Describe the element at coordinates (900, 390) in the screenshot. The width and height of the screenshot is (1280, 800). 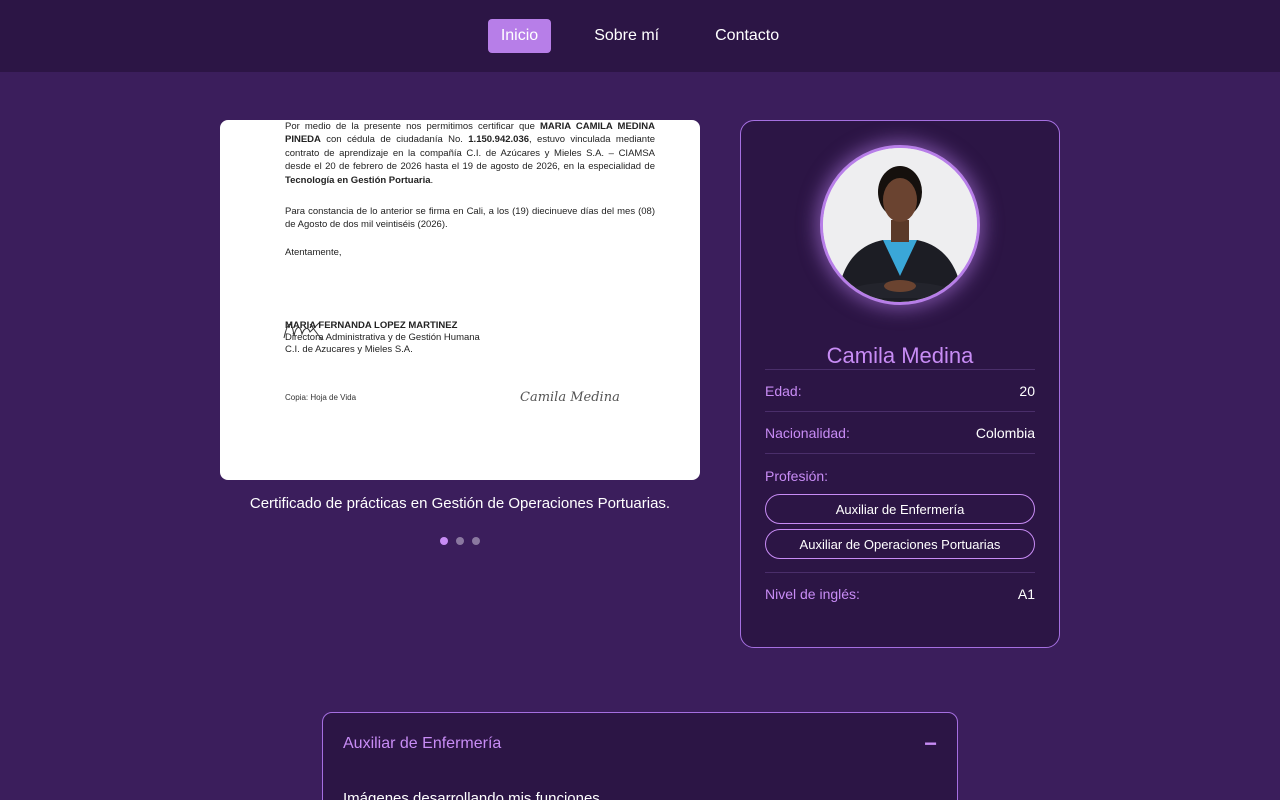
I see `info-row-age: Edad: 20` at that location.